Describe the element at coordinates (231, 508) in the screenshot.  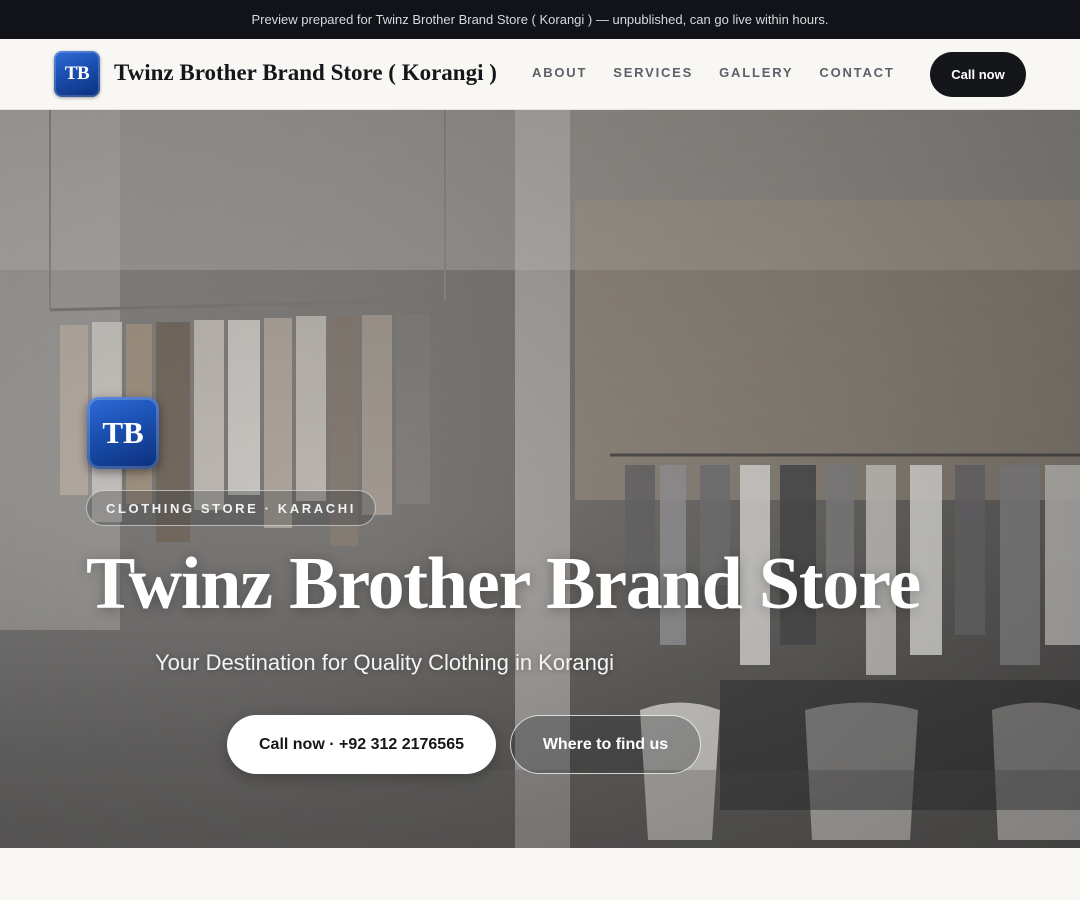
I see `hero-category-badge: CLOTHING STORE · KARACHI` at that location.